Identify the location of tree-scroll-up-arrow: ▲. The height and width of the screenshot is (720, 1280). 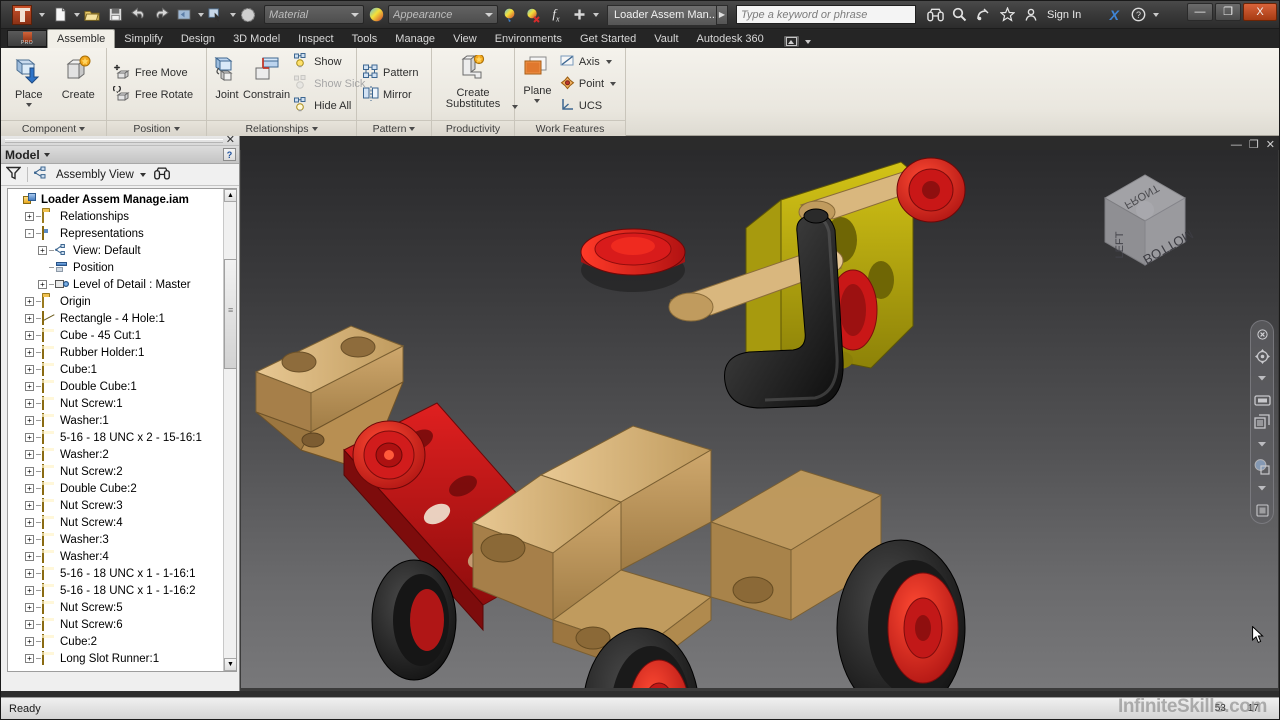
(230, 195).